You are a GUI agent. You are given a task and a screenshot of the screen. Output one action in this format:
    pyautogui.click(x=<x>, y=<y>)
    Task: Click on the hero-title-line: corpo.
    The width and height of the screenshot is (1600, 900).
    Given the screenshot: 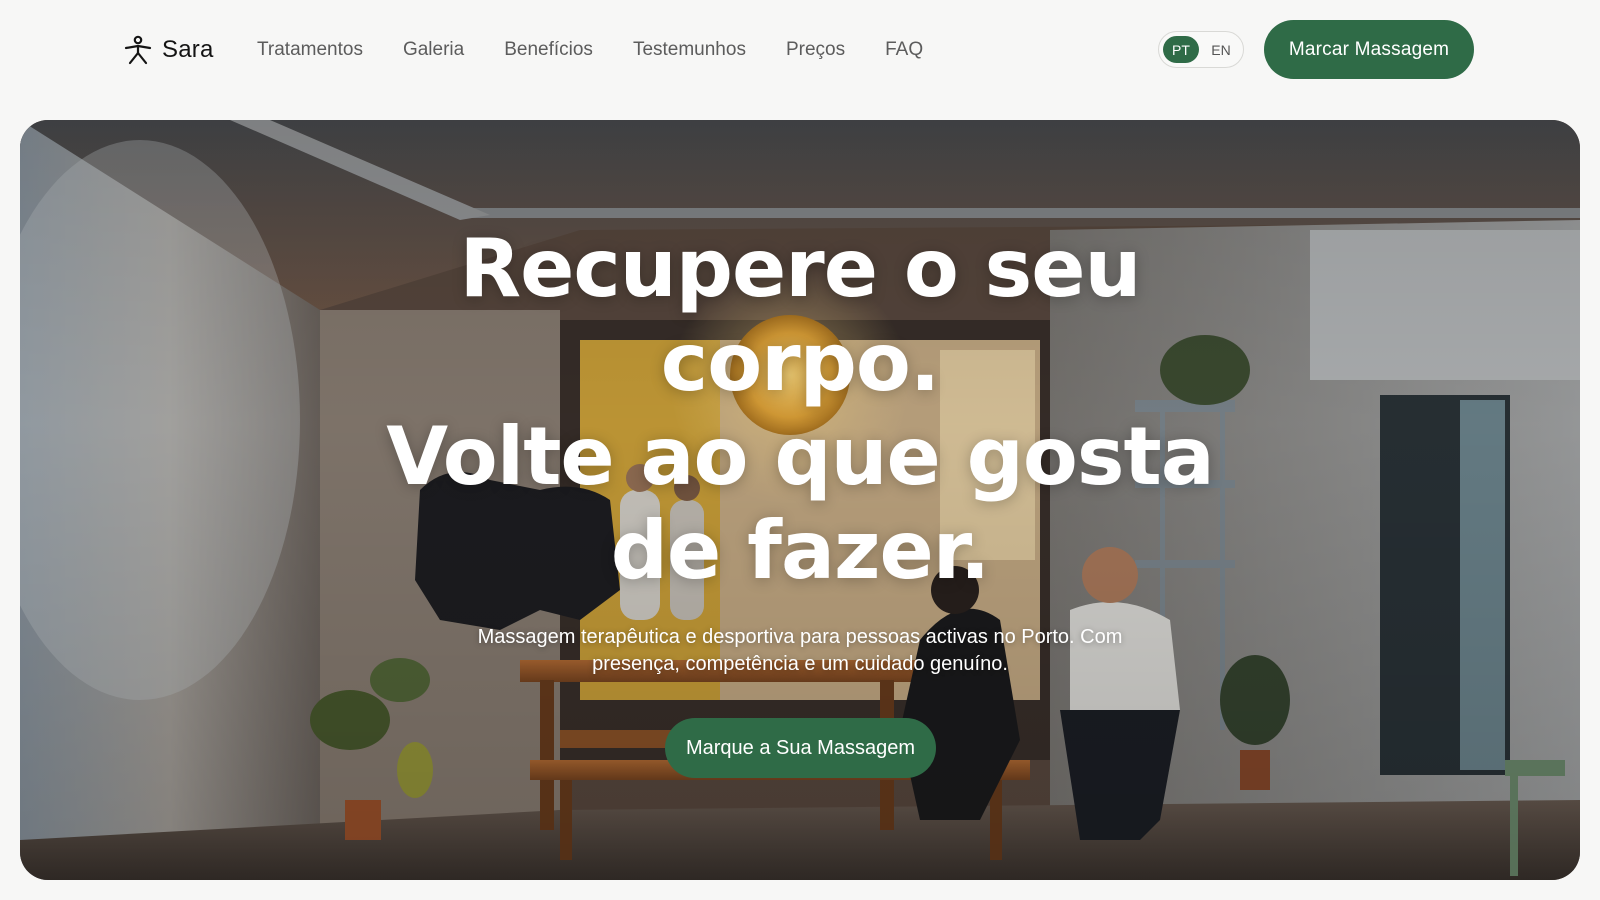 What is the action you would take?
    pyautogui.click(x=800, y=362)
    